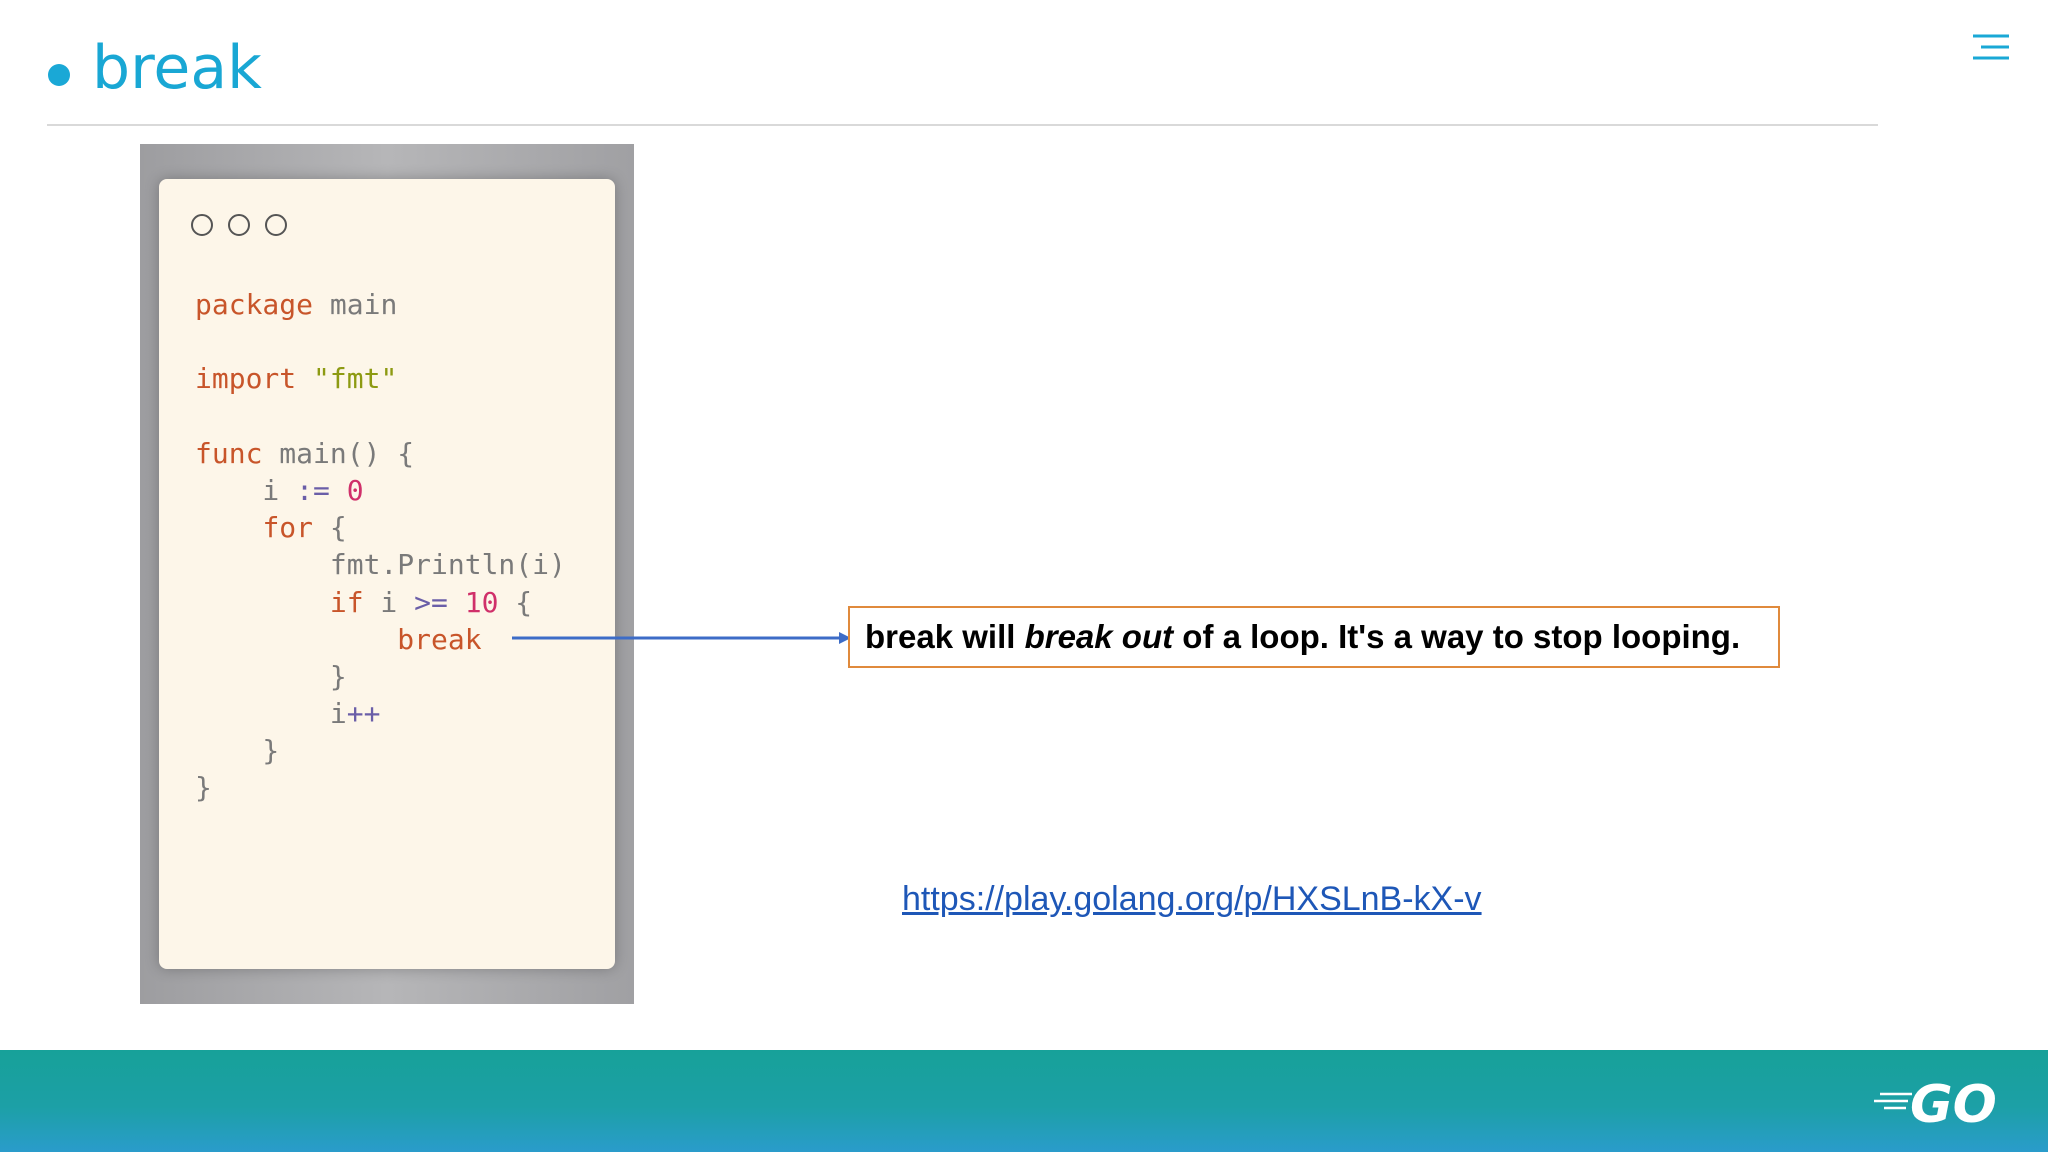  Describe the element at coordinates (363, 714) in the screenshot. I see `code-token: ++` at that location.